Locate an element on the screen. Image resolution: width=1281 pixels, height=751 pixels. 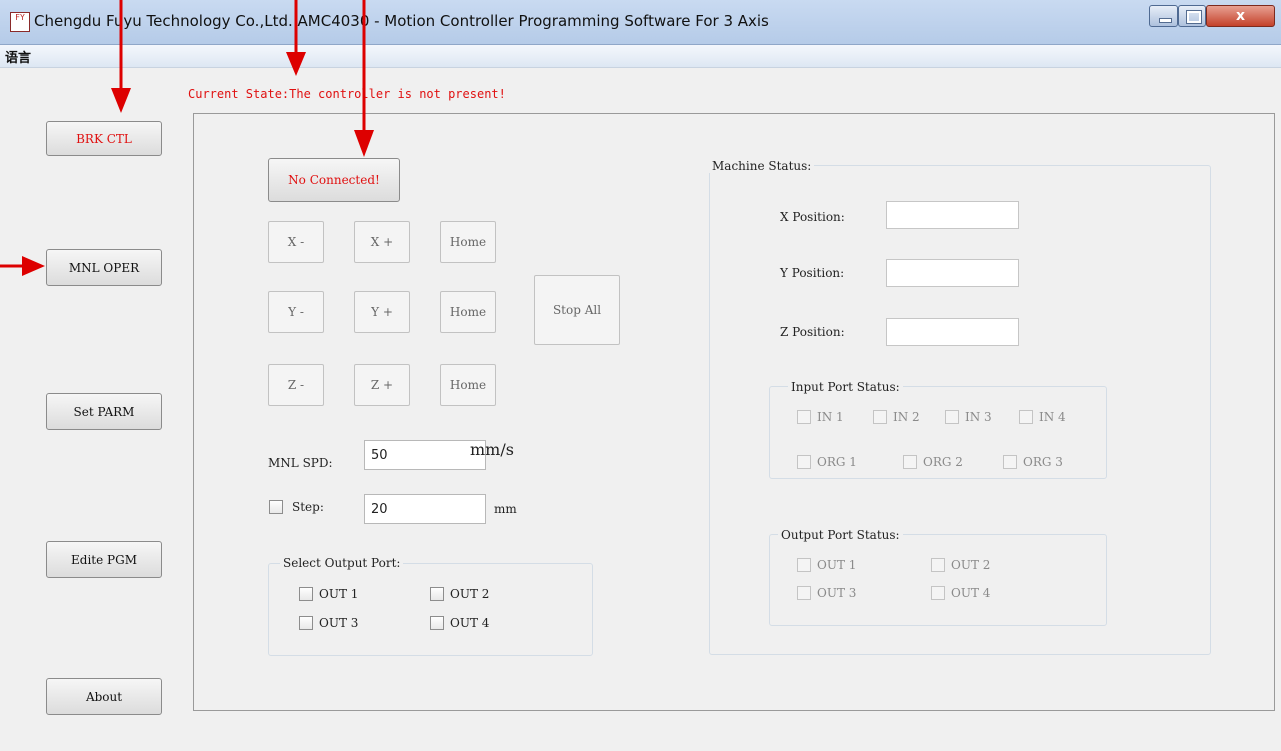
set-parm-button: Set PARM is located at coordinates (104, 411).